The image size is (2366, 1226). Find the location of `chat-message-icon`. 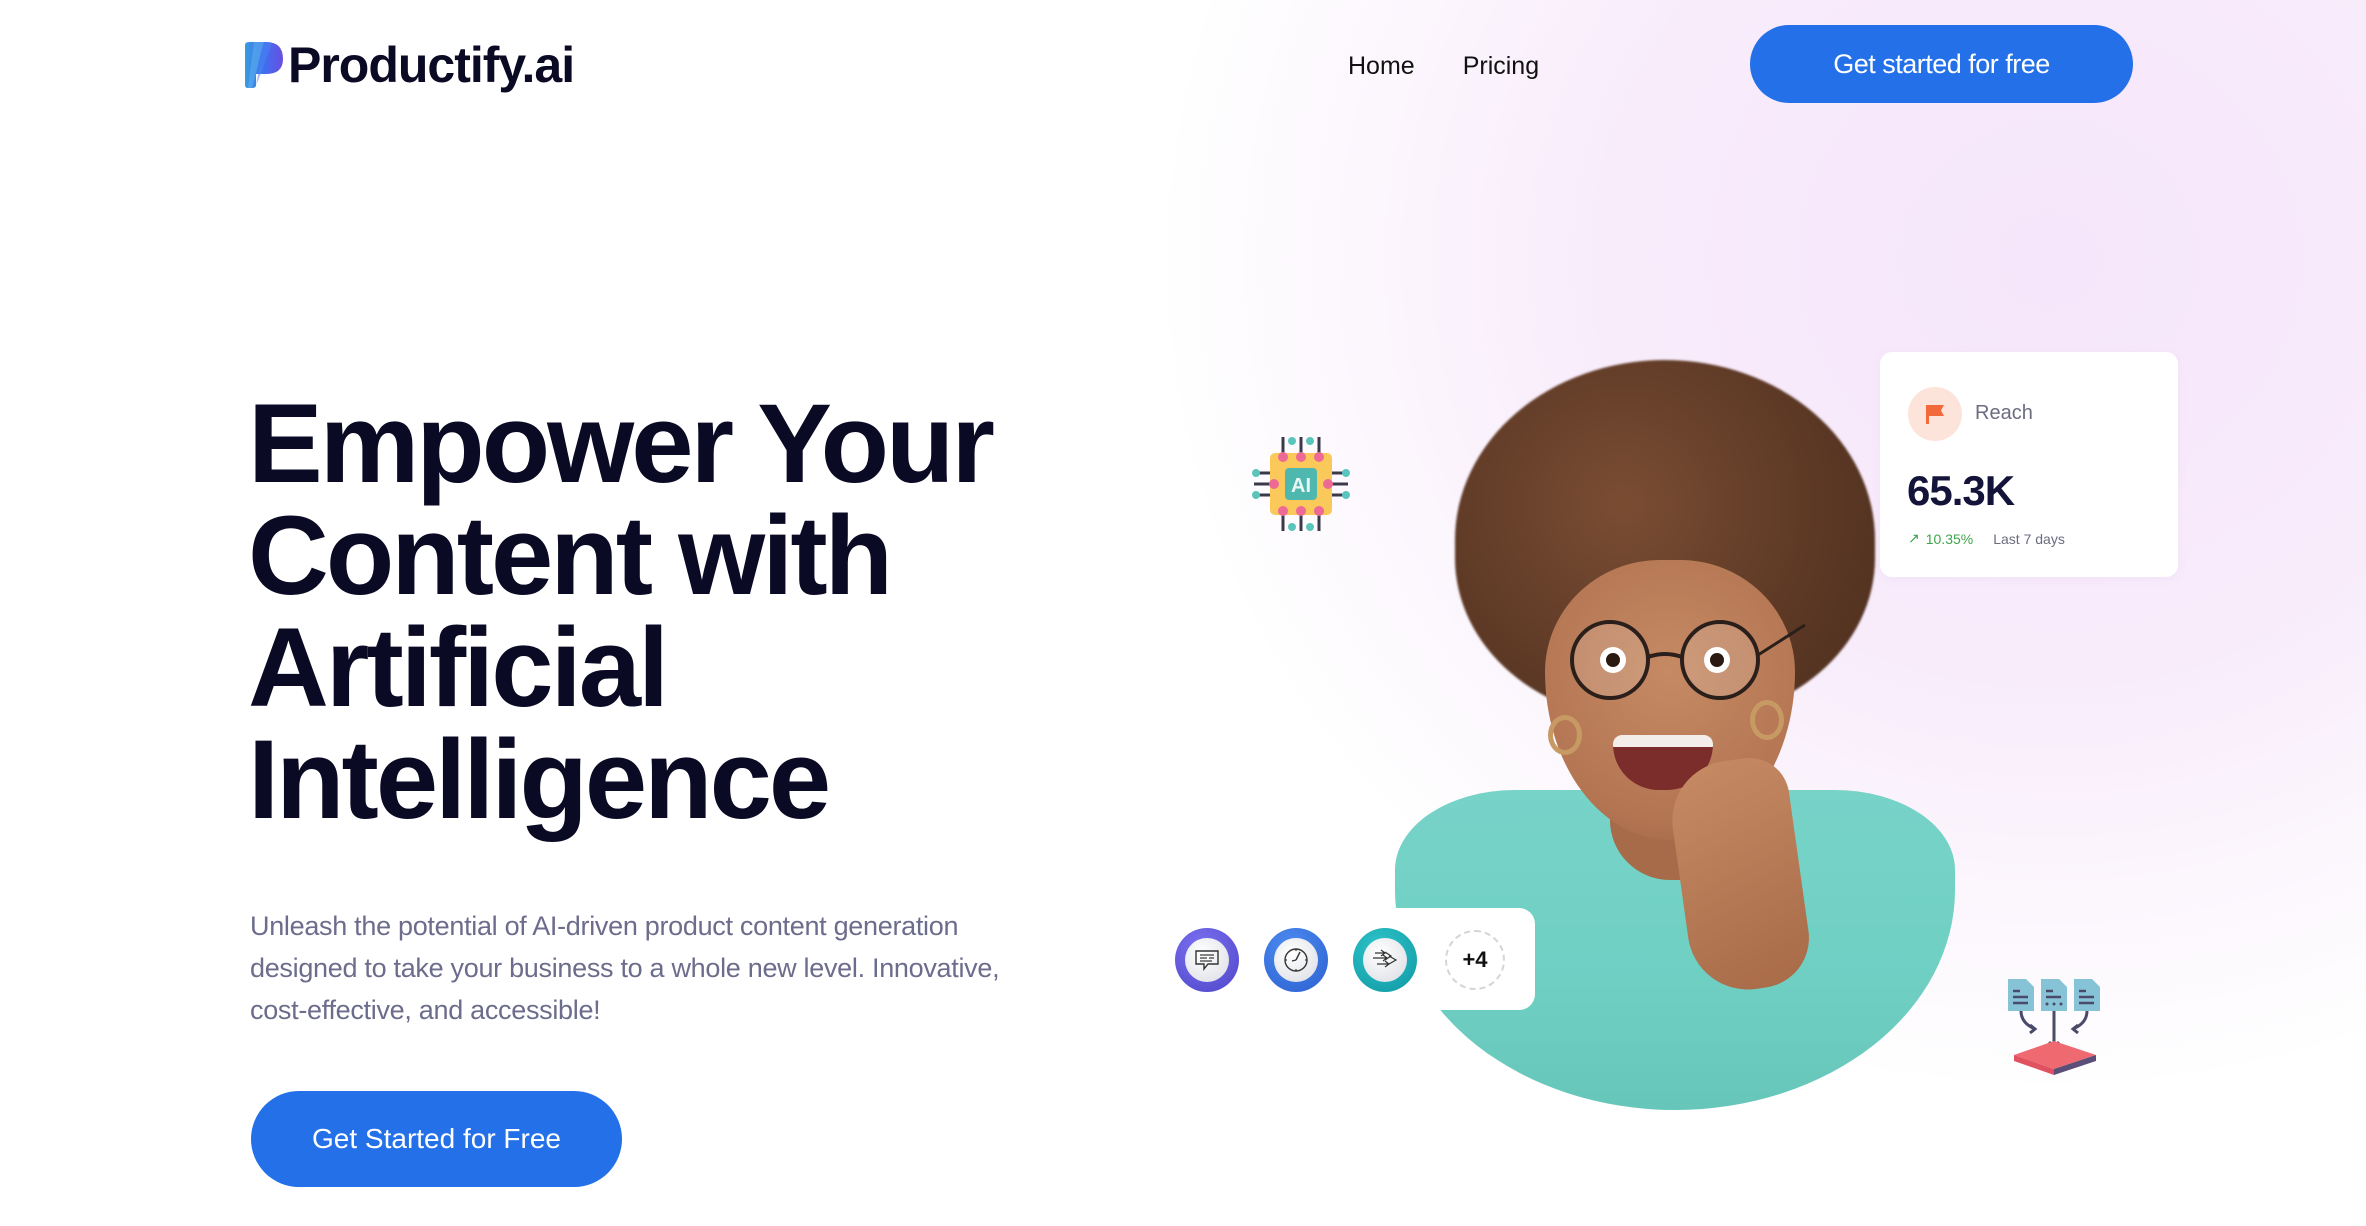

chat-message-icon is located at coordinates (1207, 960).